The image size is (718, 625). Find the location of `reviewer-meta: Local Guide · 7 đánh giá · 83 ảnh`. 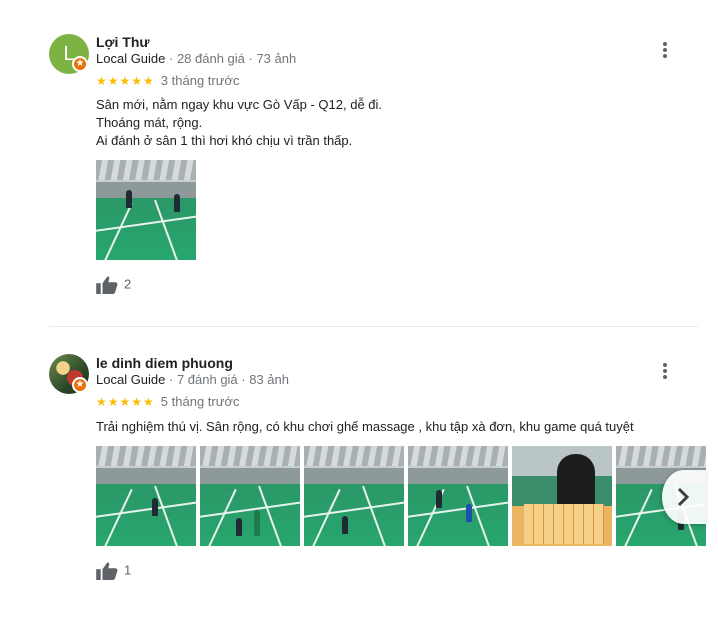

reviewer-meta: Local Guide · 7 đánh giá · 83 ảnh is located at coordinates (192, 379).